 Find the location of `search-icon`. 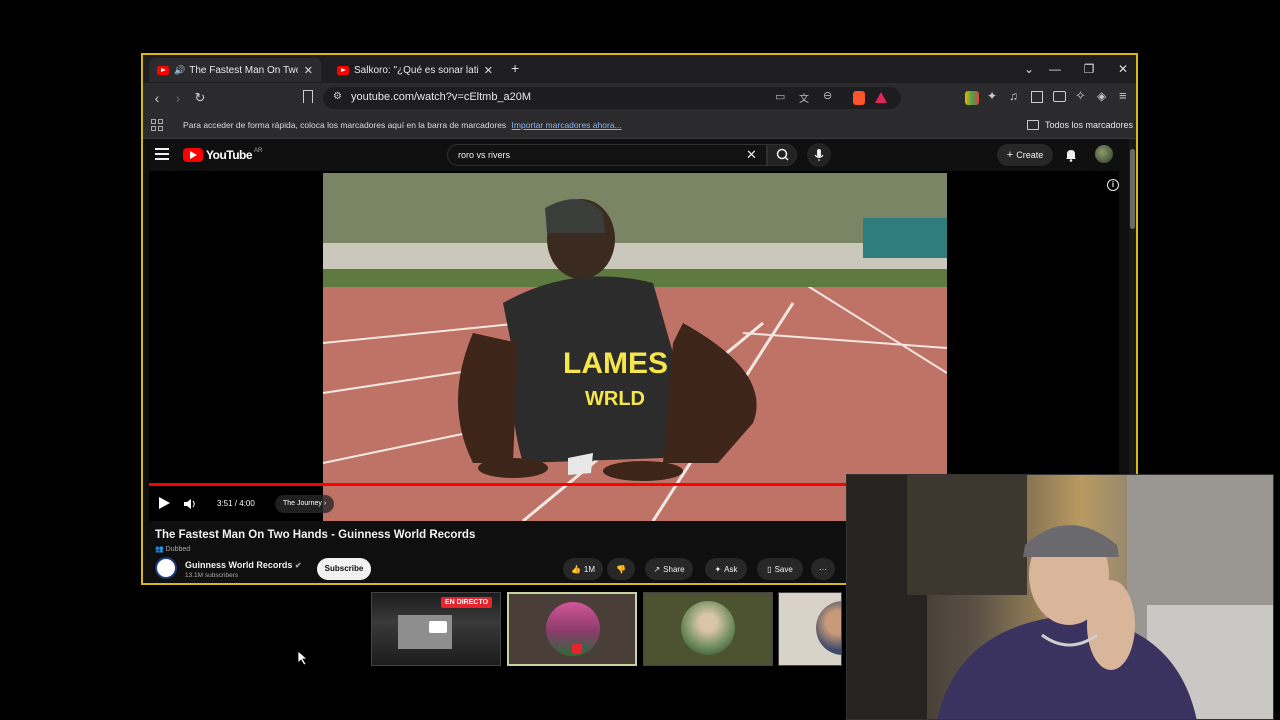

search-icon is located at coordinates (782, 154).